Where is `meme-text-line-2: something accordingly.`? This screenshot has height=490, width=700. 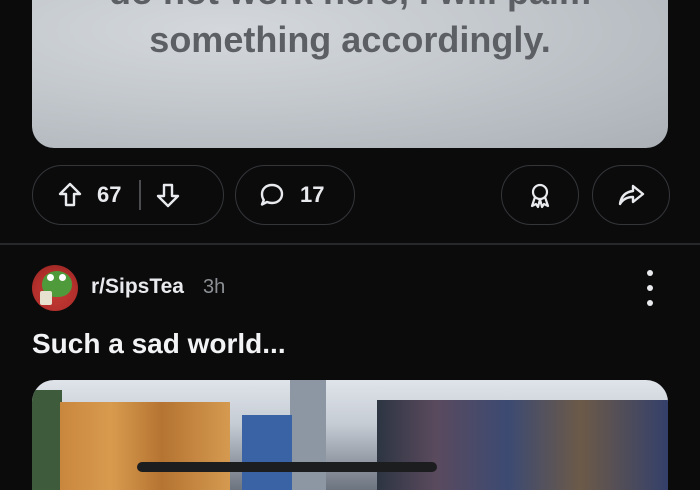 meme-text-line-2: something accordingly. is located at coordinates (350, 39).